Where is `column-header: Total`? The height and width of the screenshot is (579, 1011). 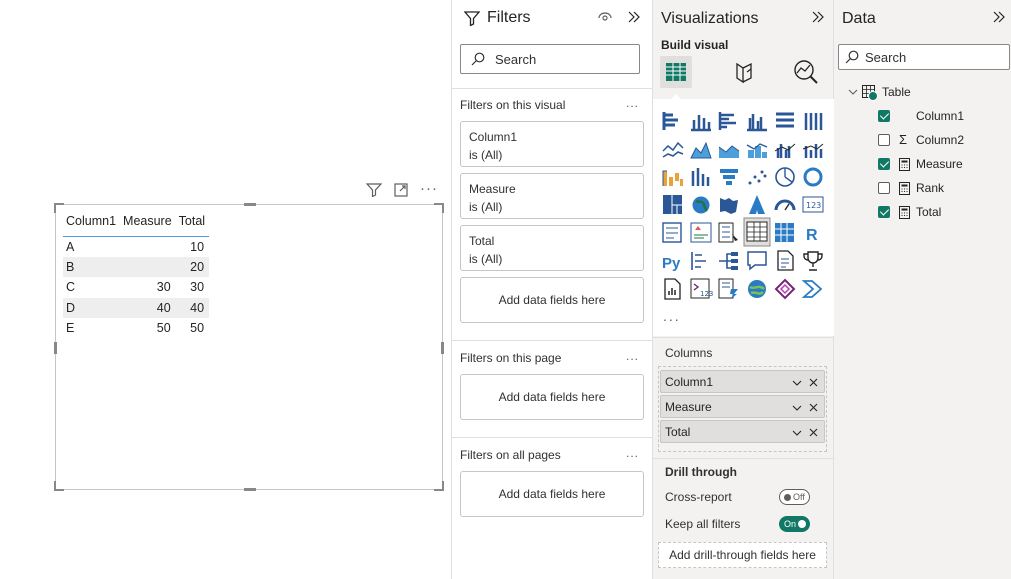
column-header: Total is located at coordinates (192, 224).